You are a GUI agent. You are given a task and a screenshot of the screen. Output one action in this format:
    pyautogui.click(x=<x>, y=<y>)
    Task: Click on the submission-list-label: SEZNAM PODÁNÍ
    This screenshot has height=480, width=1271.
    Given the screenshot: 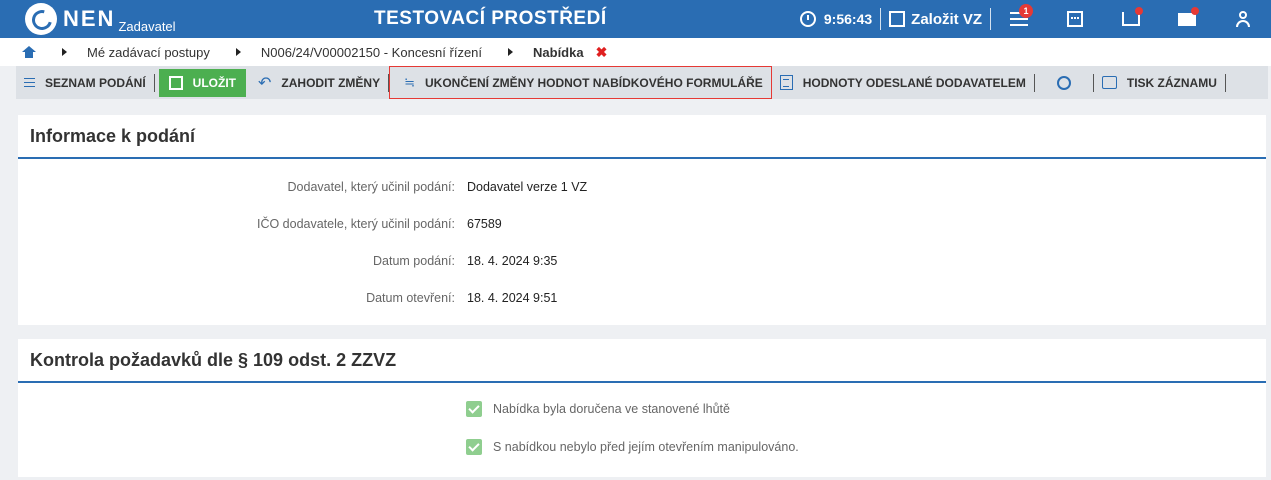 What is the action you would take?
    pyautogui.click(x=95, y=82)
    